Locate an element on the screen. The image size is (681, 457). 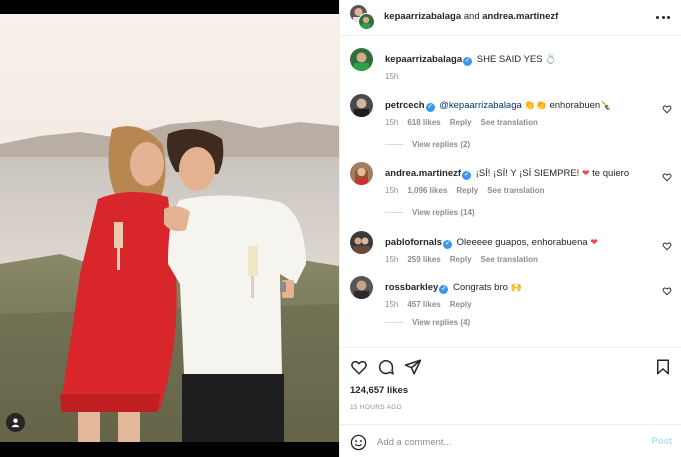
comment-meta: 15h 259 likes Reply See translation is located at coordinates (466, 259).